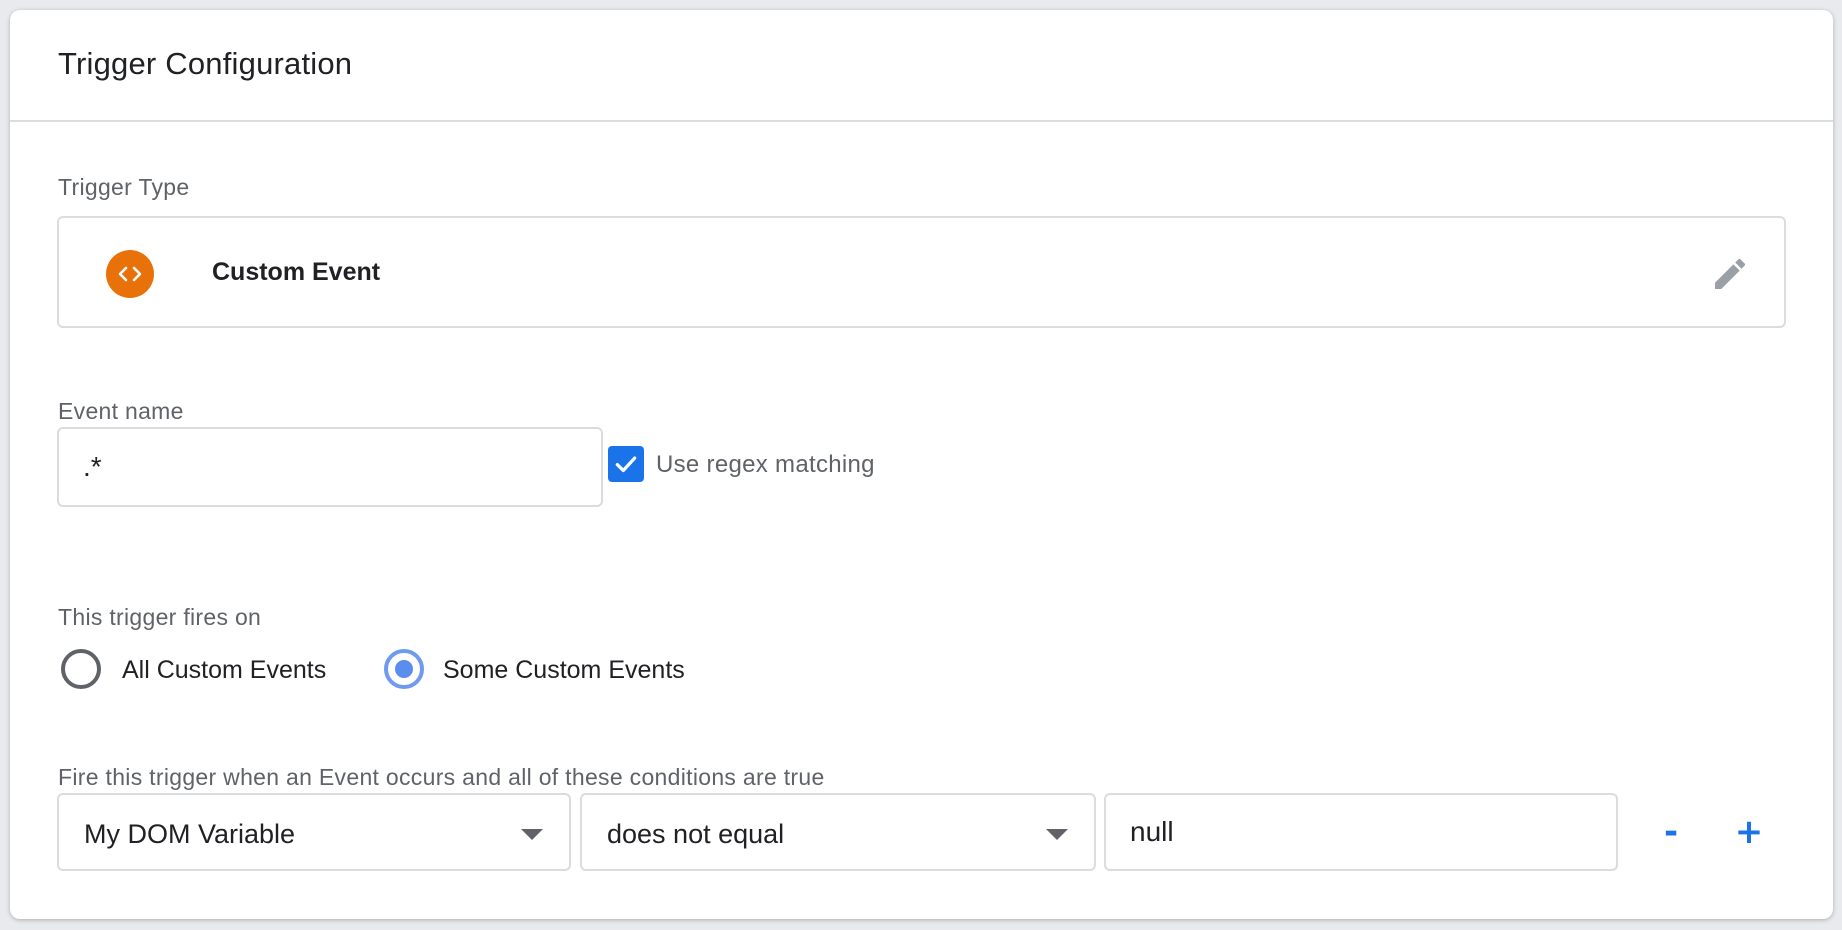  Describe the element at coordinates (190, 834) in the screenshot. I see `condition-variable-value: My DOM Variable` at that location.